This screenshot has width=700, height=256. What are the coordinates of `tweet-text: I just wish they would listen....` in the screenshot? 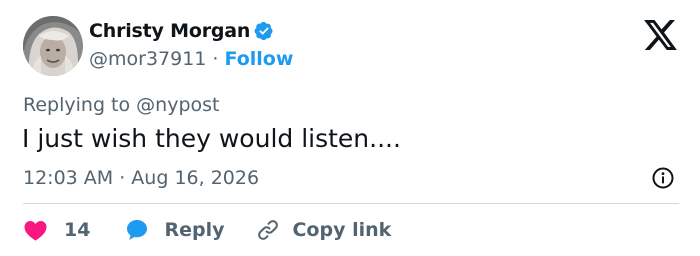 It's located at (211, 138).